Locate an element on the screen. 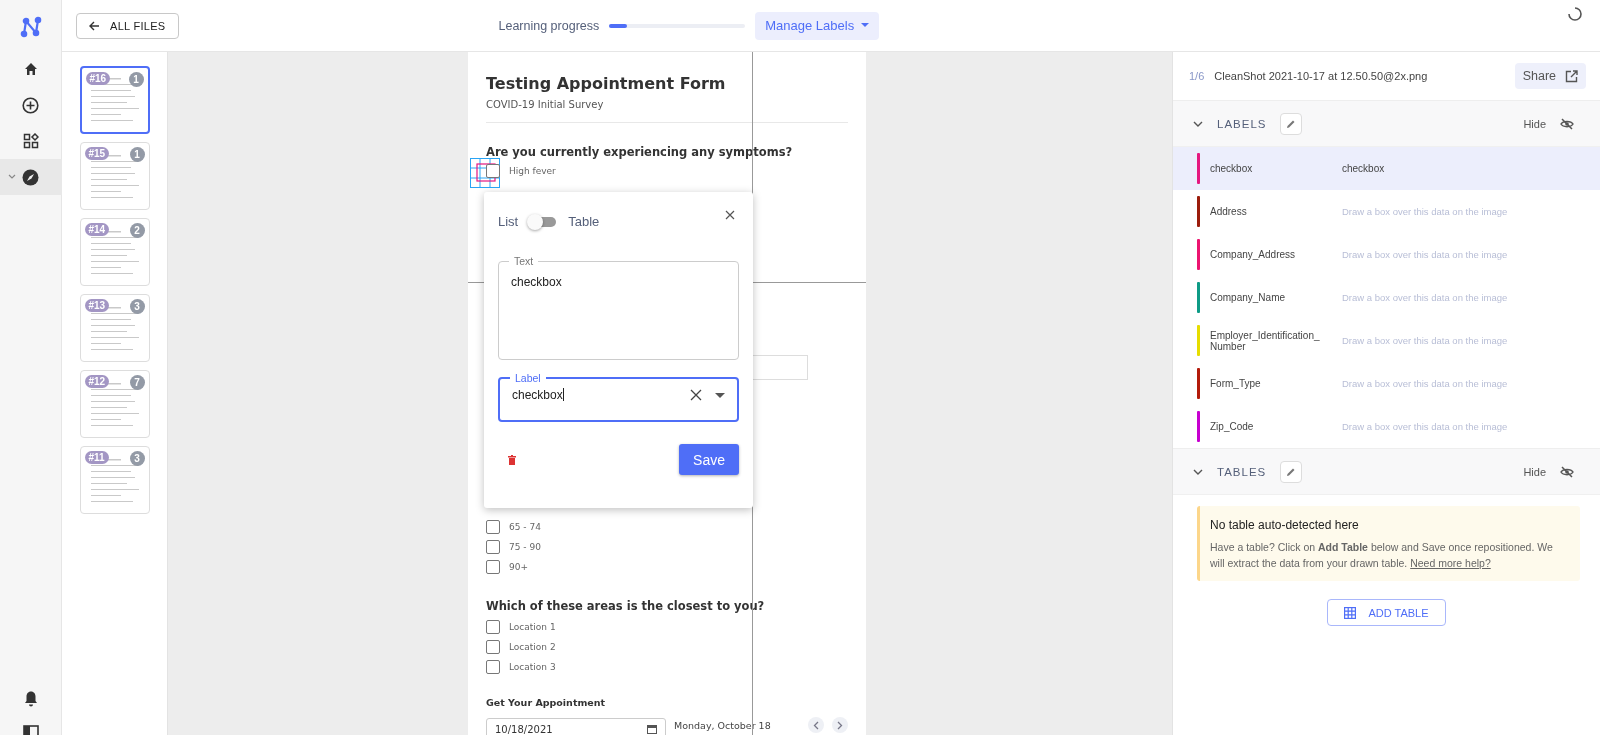 Image resolution: width=1600 pixels, height=735 pixels. page-number-badge: #14 is located at coordinates (97, 229).